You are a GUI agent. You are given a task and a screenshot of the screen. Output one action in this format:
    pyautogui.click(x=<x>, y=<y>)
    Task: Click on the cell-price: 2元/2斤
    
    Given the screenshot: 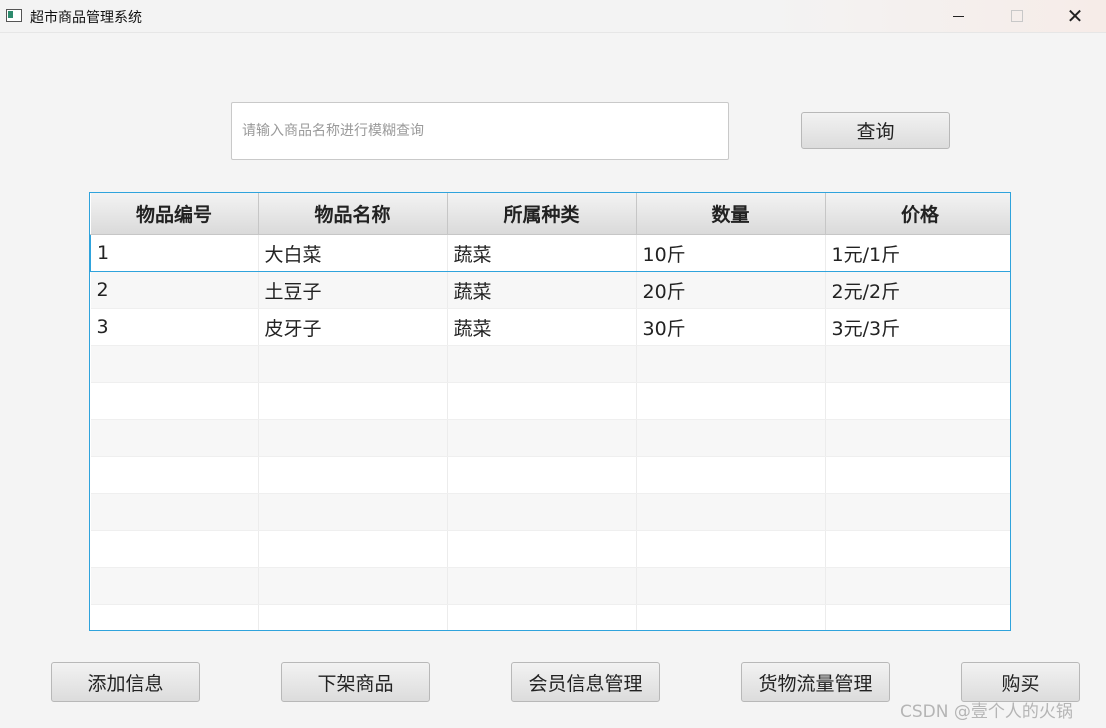 What is the action you would take?
    pyautogui.click(x=917, y=290)
    